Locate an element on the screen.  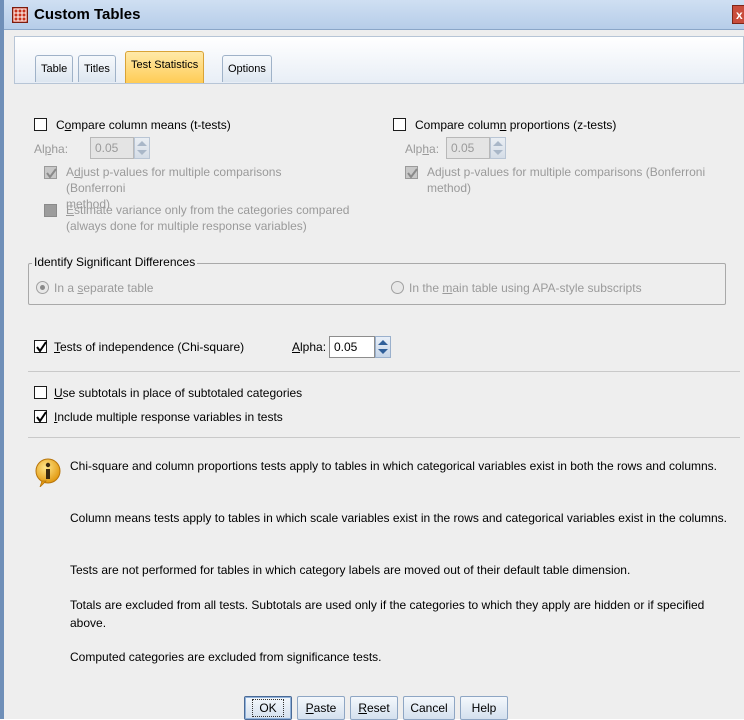
close-button: x is located at coordinates (738, 14).